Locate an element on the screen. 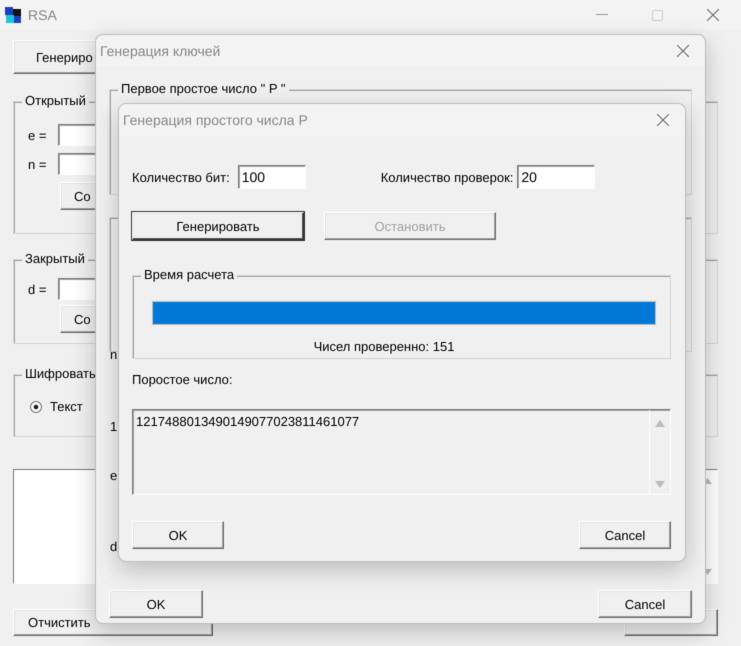 Image resolution: width=741 pixels, height=646 pixels. radio-label: Текст is located at coordinates (66, 406).